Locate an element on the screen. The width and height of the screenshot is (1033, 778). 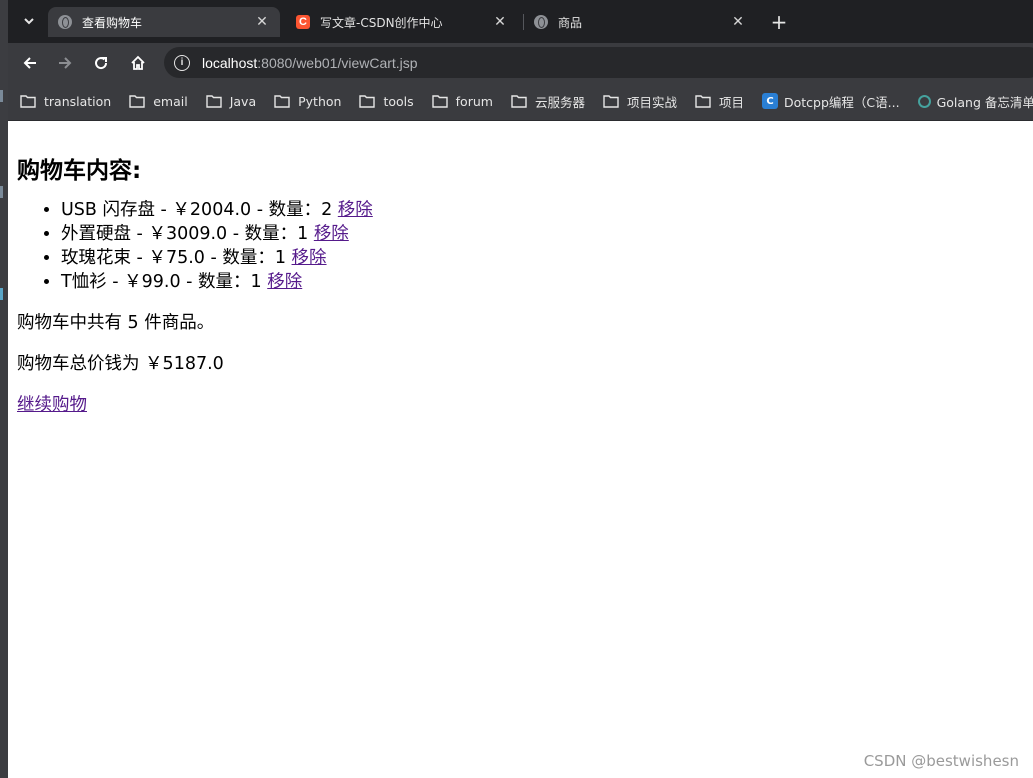
reload-button is located at coordinates (101, 63).